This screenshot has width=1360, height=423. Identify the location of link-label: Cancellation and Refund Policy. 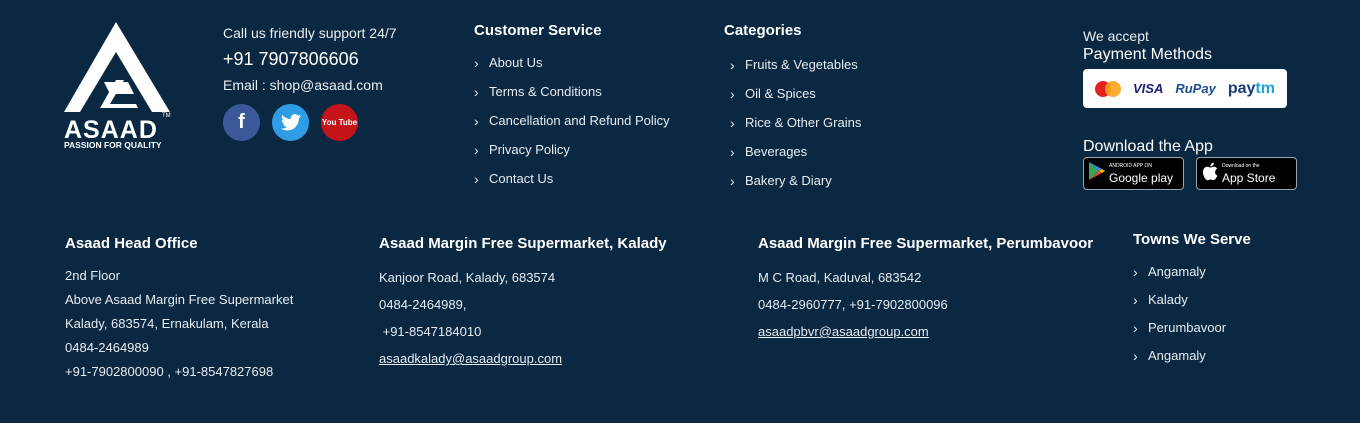
(579, 120).